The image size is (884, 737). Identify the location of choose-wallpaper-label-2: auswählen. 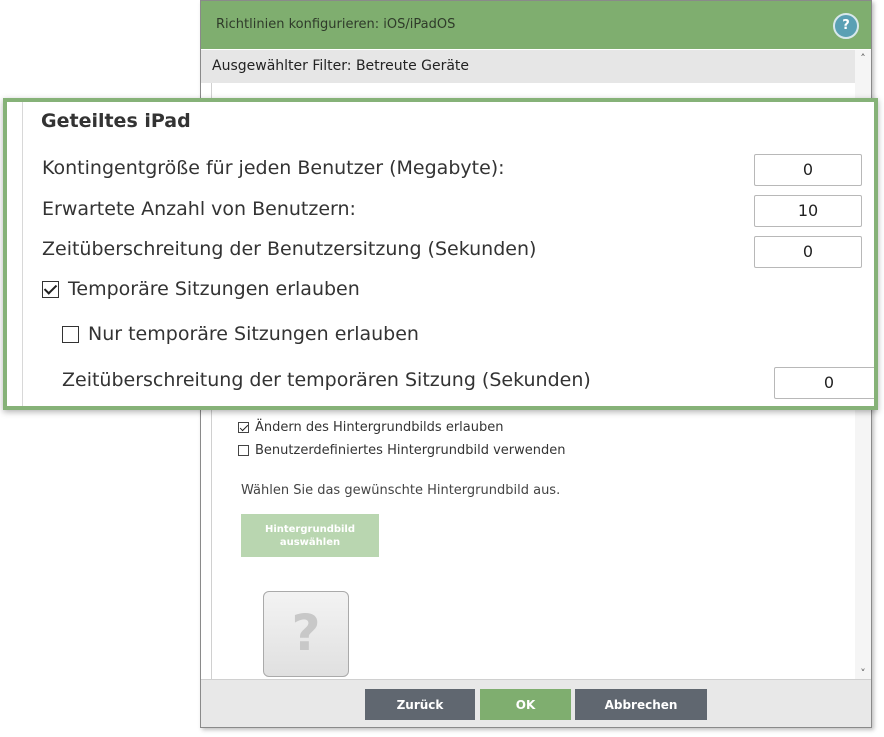
(310, 542).